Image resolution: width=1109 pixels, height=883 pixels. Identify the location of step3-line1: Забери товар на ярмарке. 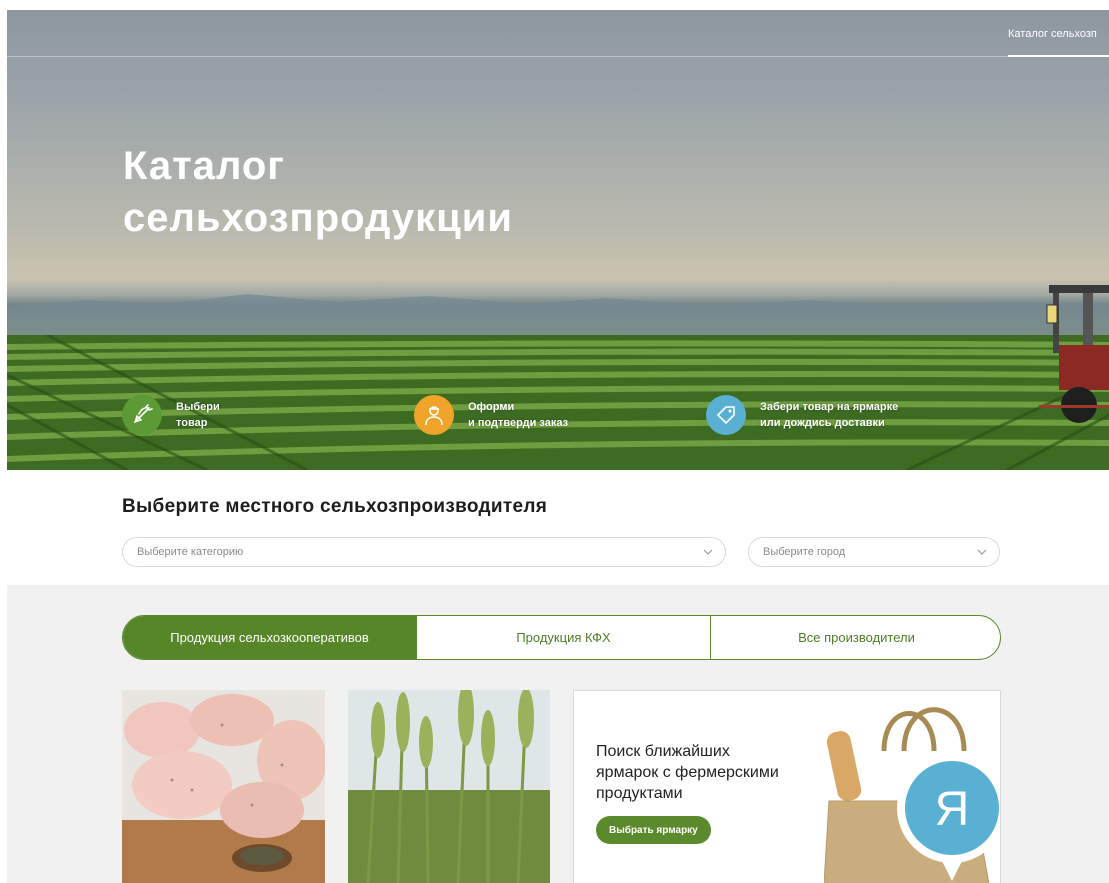
(829, 407).